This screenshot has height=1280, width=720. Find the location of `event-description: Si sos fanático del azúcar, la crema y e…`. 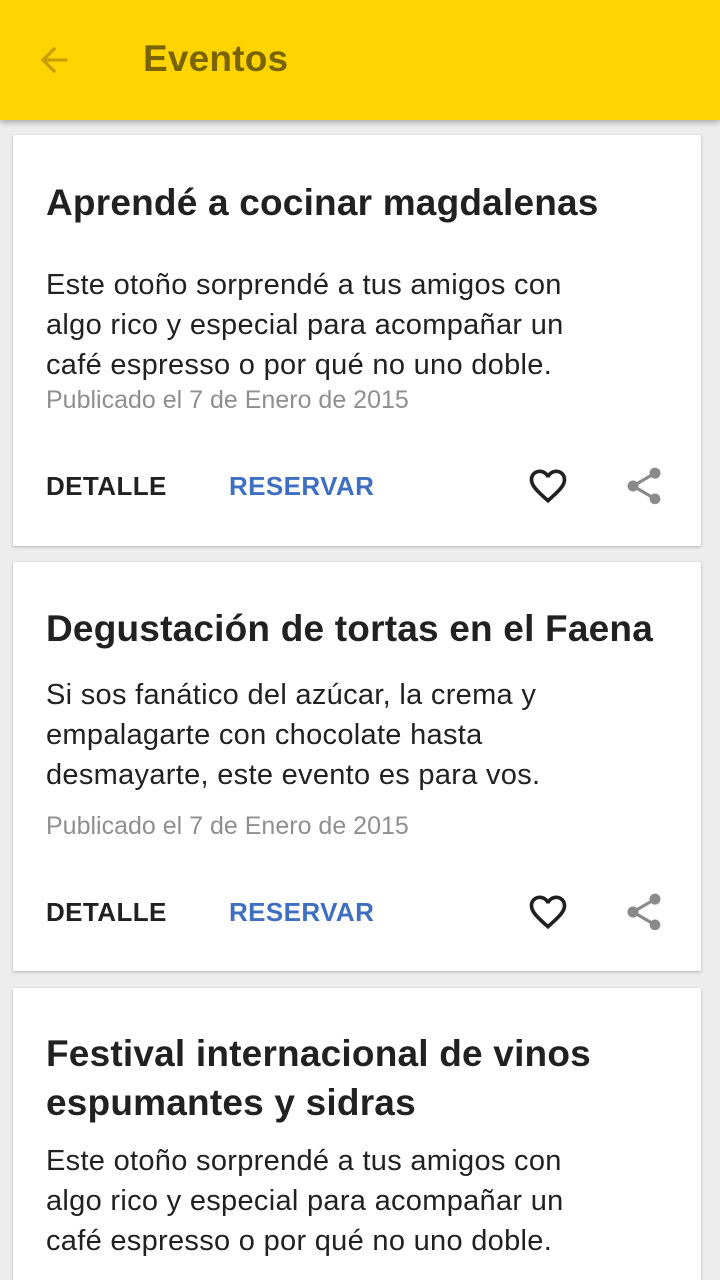

event-description: Si sos fanático del azúcar, la crema y e… is located at coordinates (361, 735).